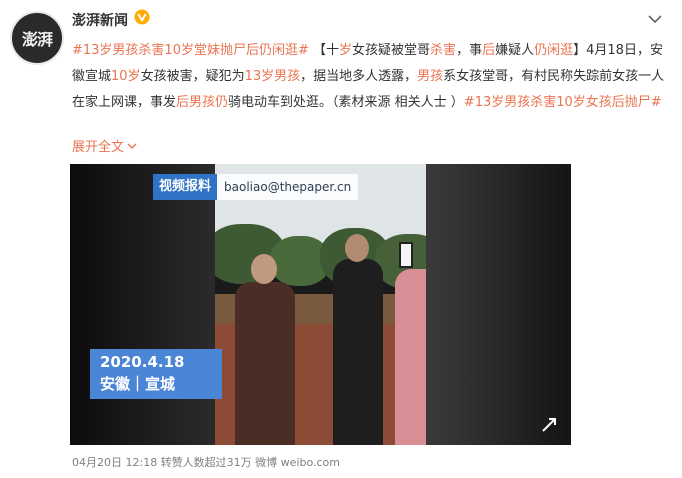  What do you see at coordinates (192, 76) in the screenshot?
I see `post-text-run: 女孩被害，疑犯为` at bounding box center [192, 76].